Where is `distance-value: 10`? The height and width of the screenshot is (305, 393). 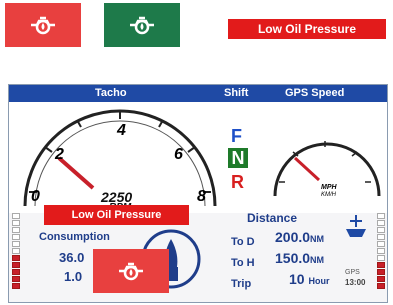
distance-value: 10 is located at coordinates (297, 279).